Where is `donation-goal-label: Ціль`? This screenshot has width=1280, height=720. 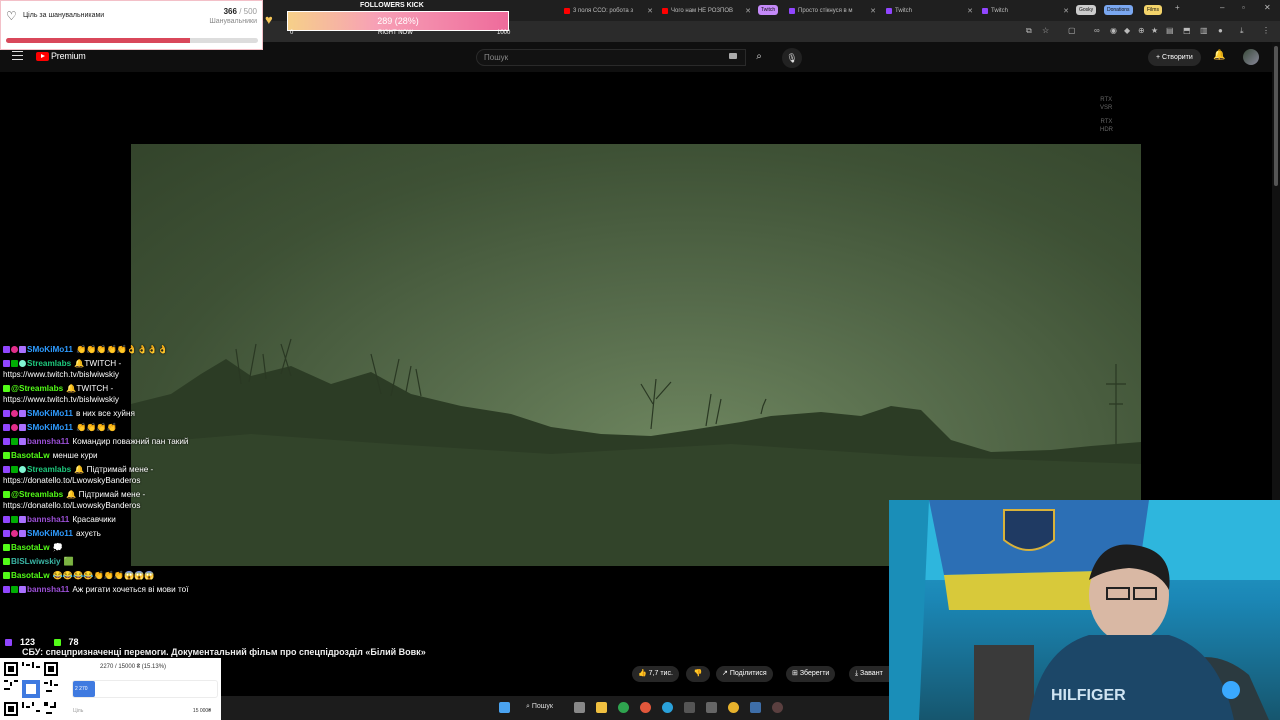 donation-goal-label: Ціль is located at coordinates (78, 711).